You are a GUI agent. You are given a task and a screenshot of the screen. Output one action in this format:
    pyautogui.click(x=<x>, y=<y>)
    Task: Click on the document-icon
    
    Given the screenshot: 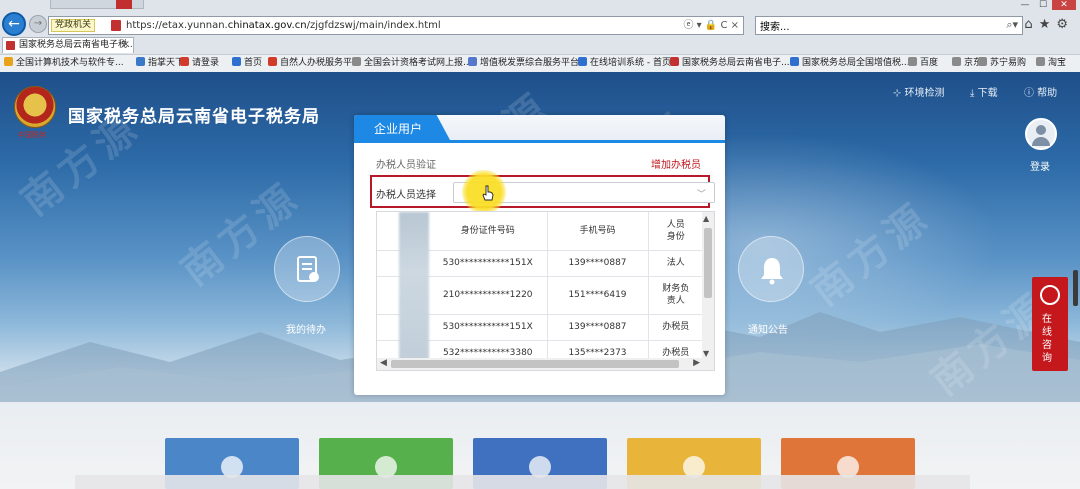 What is the action you would take?
    pyautogui.click(x=308, y=269)
    